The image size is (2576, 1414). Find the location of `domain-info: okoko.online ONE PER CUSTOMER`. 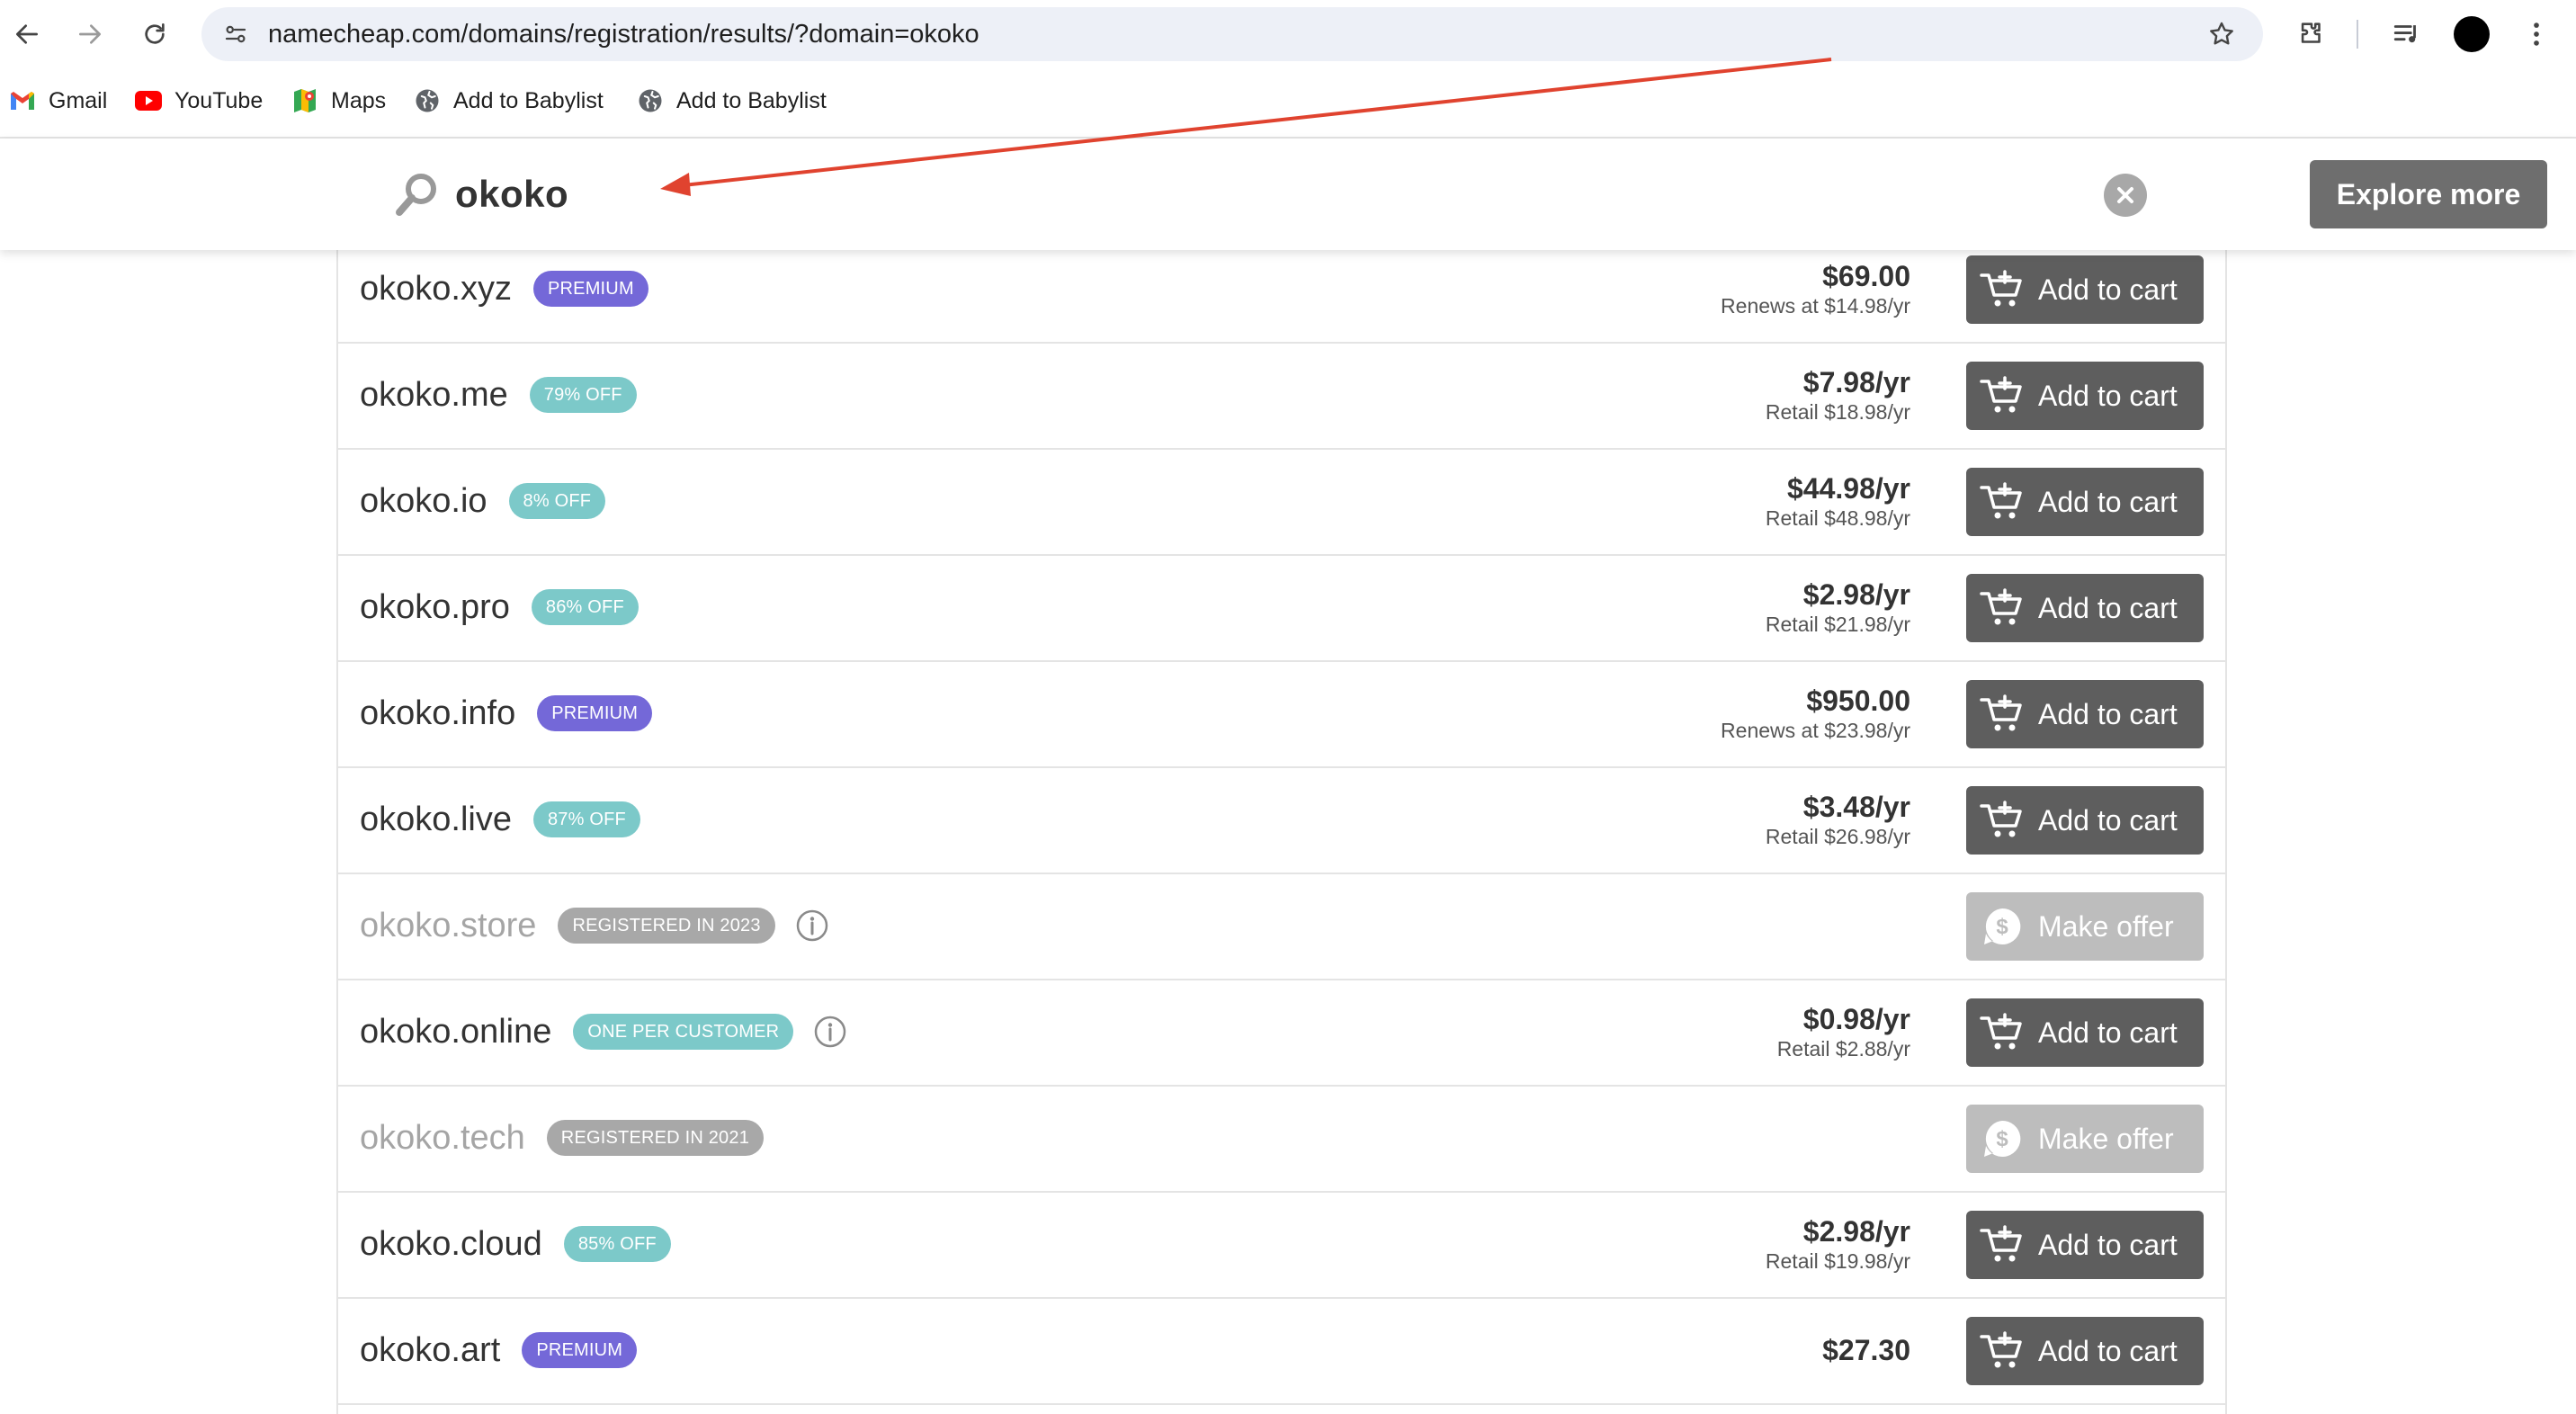

domain-info: okoko.online ONE PER CUSTOMER is located at coordinates (603, 1032).